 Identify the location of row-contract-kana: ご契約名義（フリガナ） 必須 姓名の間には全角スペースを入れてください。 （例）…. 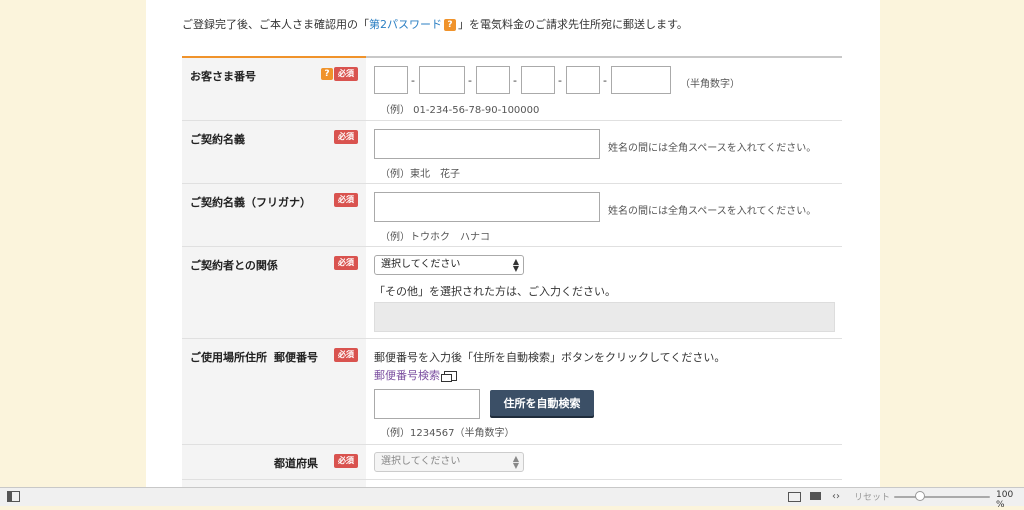
(512, 215).